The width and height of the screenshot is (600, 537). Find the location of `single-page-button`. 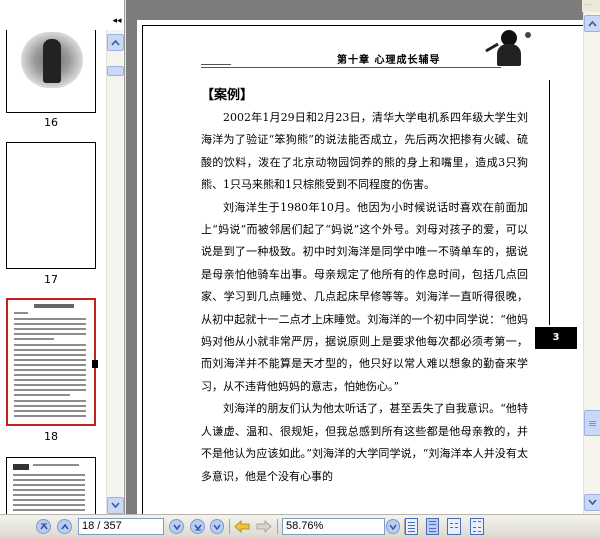

single-page-button is located at coordinates (411, 526).